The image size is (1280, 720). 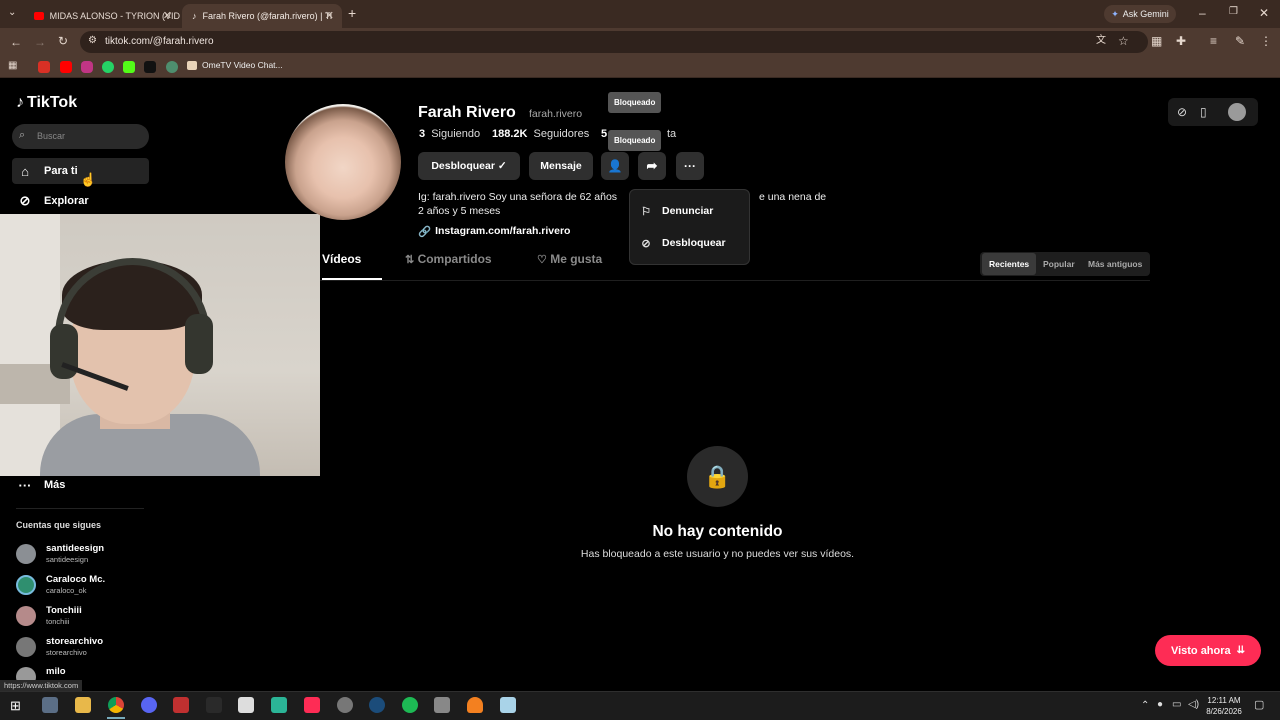 I want to click on visto-ahora-button: Visto ahora ⇊, so click(x=1208, y=650).